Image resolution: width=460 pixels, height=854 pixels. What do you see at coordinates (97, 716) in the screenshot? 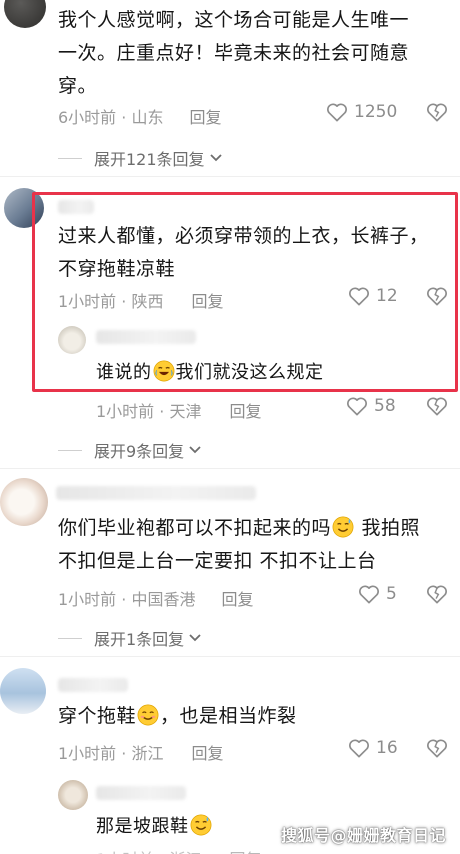
I see `comment-text-before: 穿个拖鞋` at bounding box center [97, 716].